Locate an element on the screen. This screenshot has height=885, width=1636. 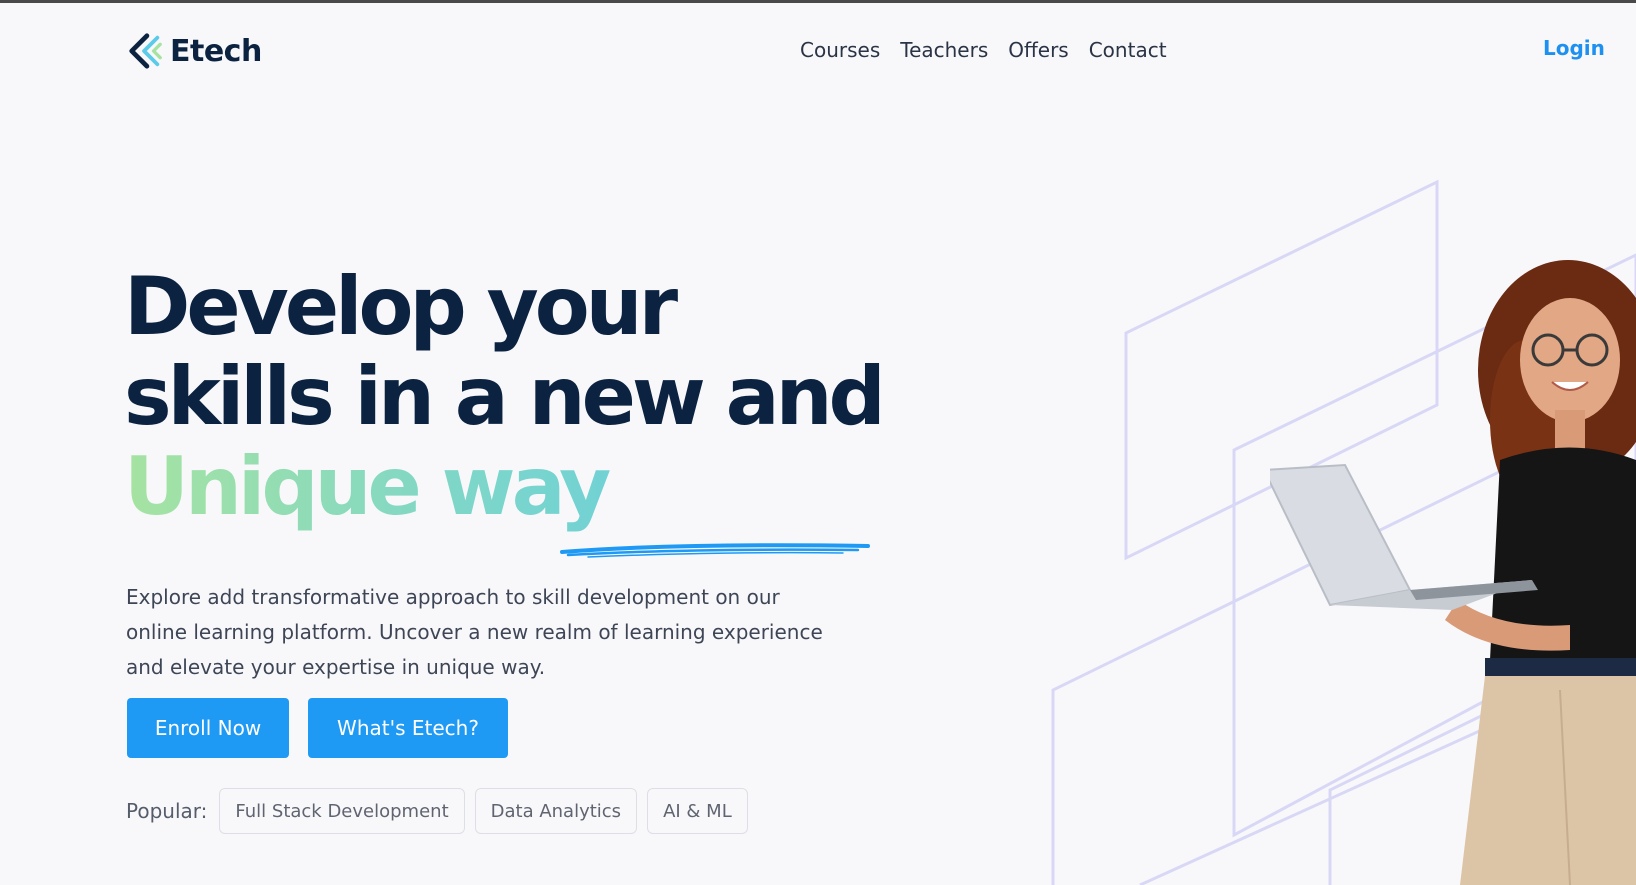
nav-link-teachers: Teachers is located at coordinates (944, 50).